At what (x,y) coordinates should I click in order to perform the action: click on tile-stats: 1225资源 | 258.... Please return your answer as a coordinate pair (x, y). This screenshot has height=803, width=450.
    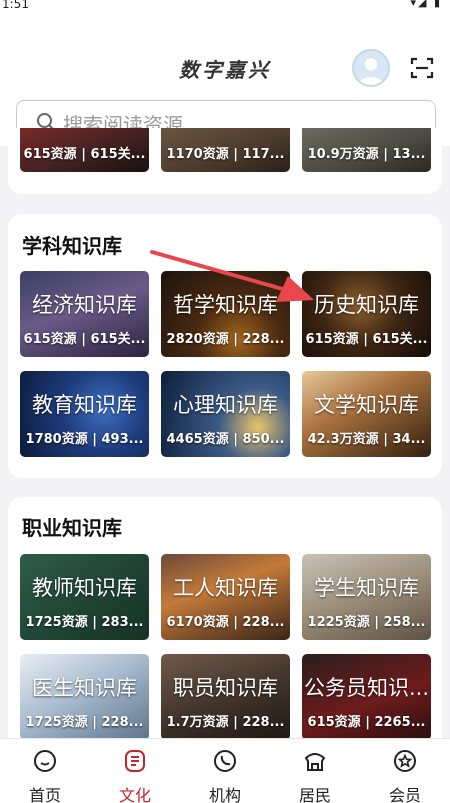
    Looking at the image, I should click on (366, 622).